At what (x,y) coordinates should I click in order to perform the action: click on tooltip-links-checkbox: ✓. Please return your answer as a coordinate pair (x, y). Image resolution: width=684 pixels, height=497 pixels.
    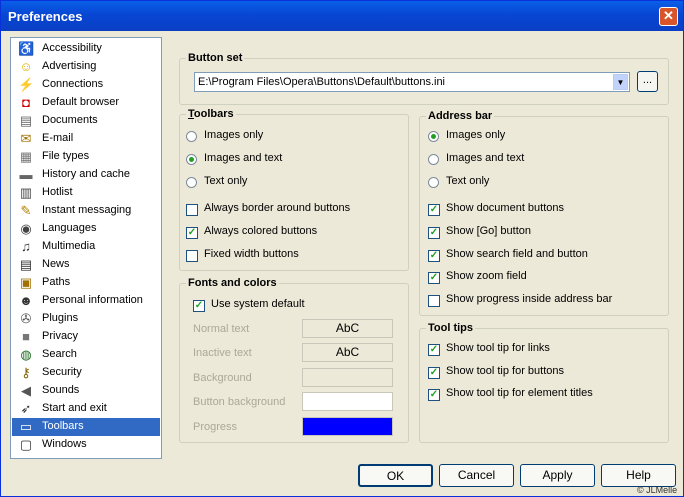
    Looking at the image, I should click on (434, 350).